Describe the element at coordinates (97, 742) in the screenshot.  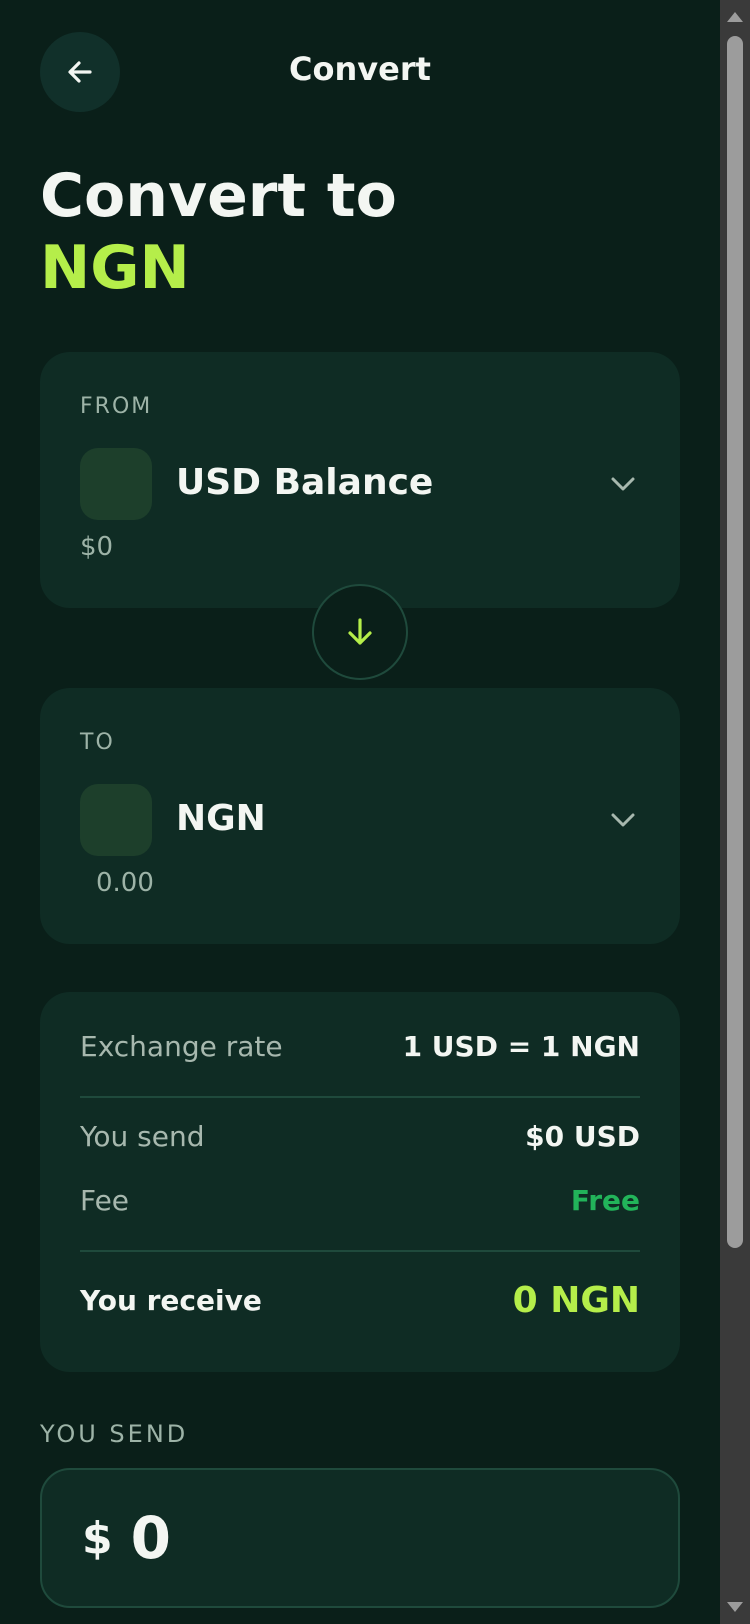
I see `to-label: TO` at that location.